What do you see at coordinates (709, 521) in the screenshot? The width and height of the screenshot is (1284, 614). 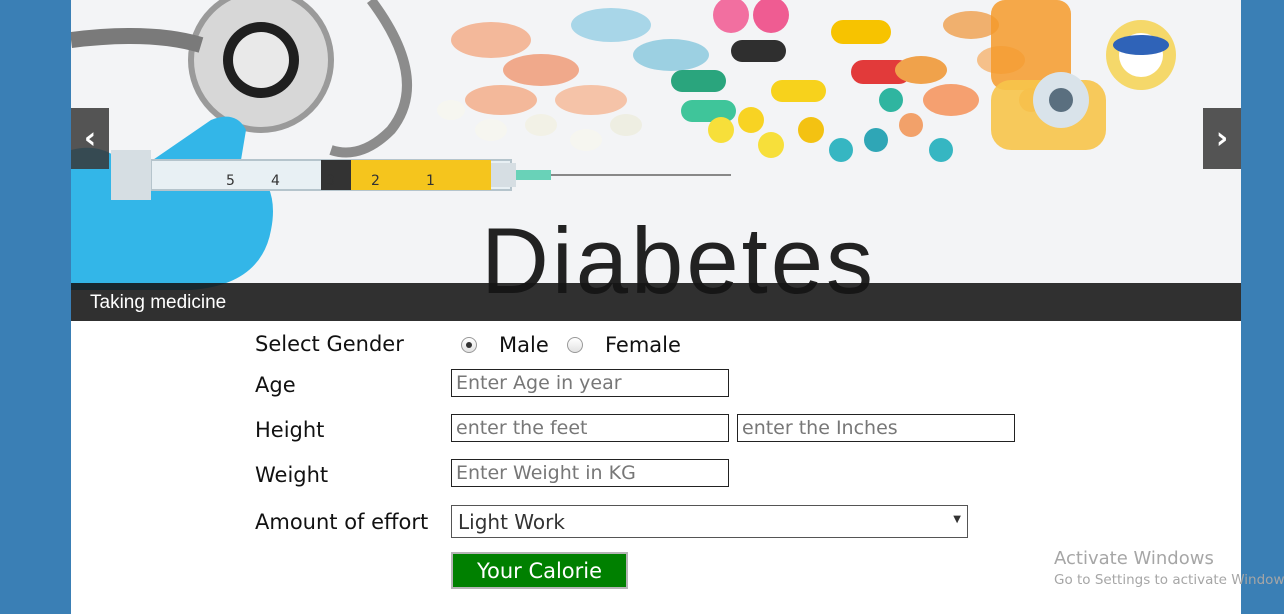 I see `effort-select: Light Work ▼` at bounding box center [709, 521].